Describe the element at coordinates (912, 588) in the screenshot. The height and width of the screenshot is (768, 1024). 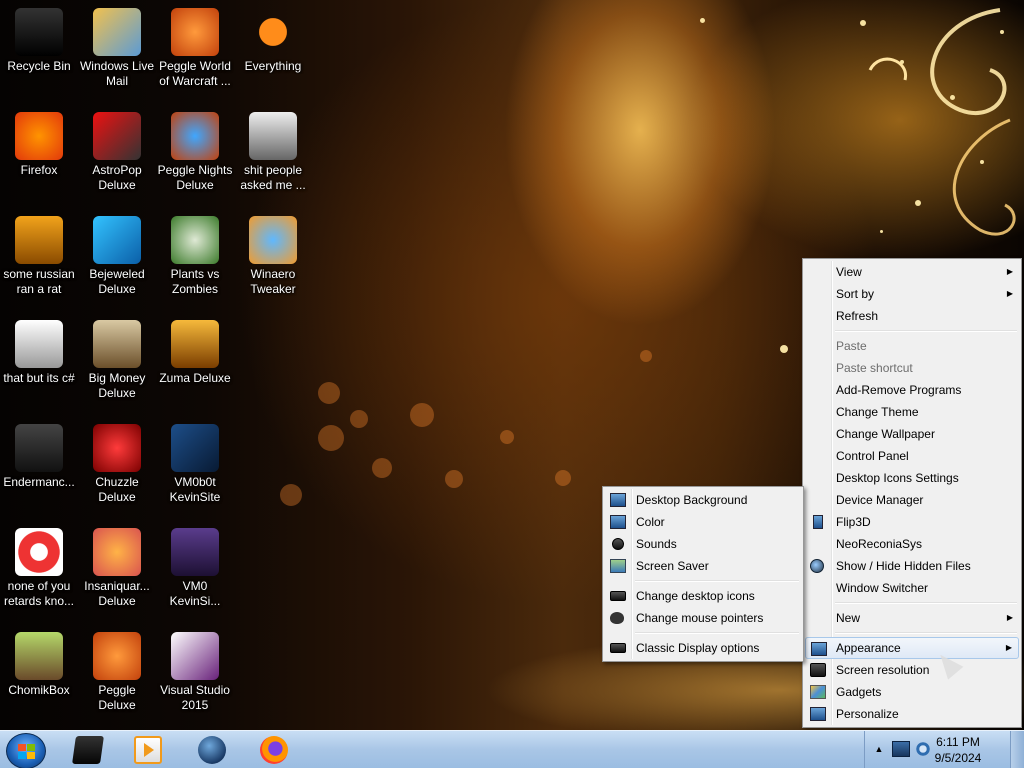
I see `menu-item-window-switcher: Window Switcher` at that location.